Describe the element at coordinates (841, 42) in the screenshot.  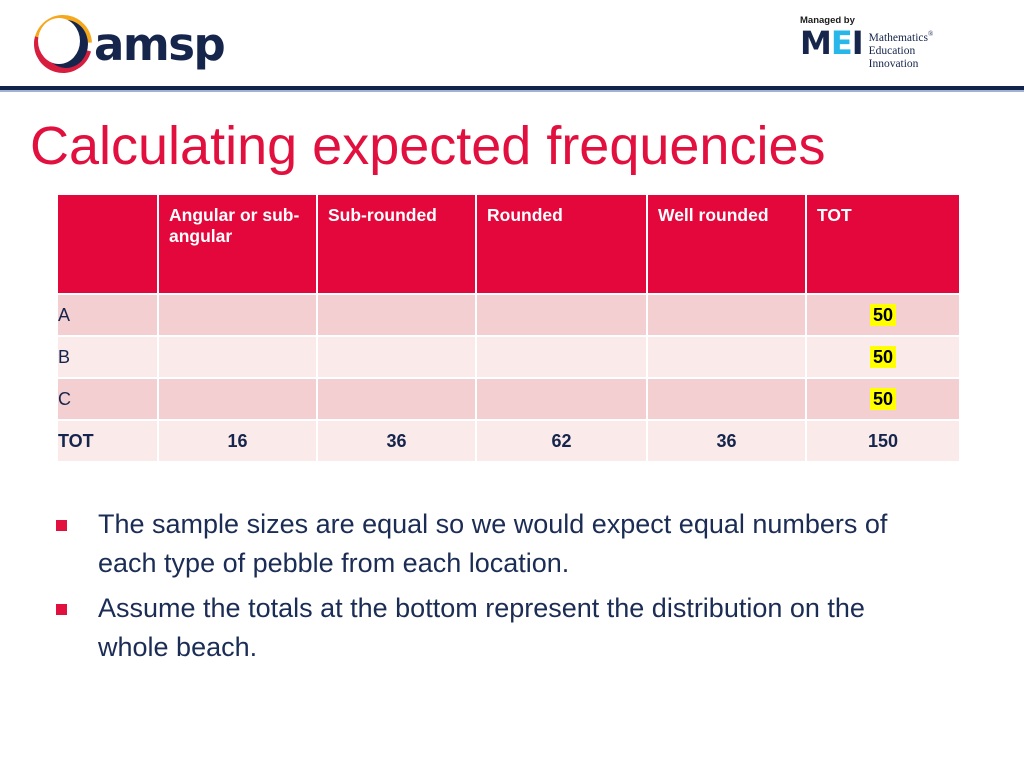
I see `mei-letter-e: E` at that location.